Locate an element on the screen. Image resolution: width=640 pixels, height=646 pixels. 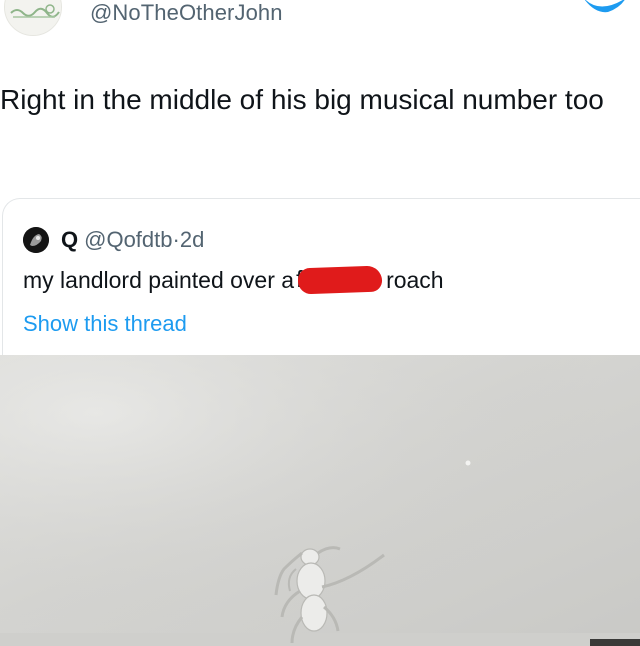
quoted-avatar-icon is located at coordinates (36, 240).